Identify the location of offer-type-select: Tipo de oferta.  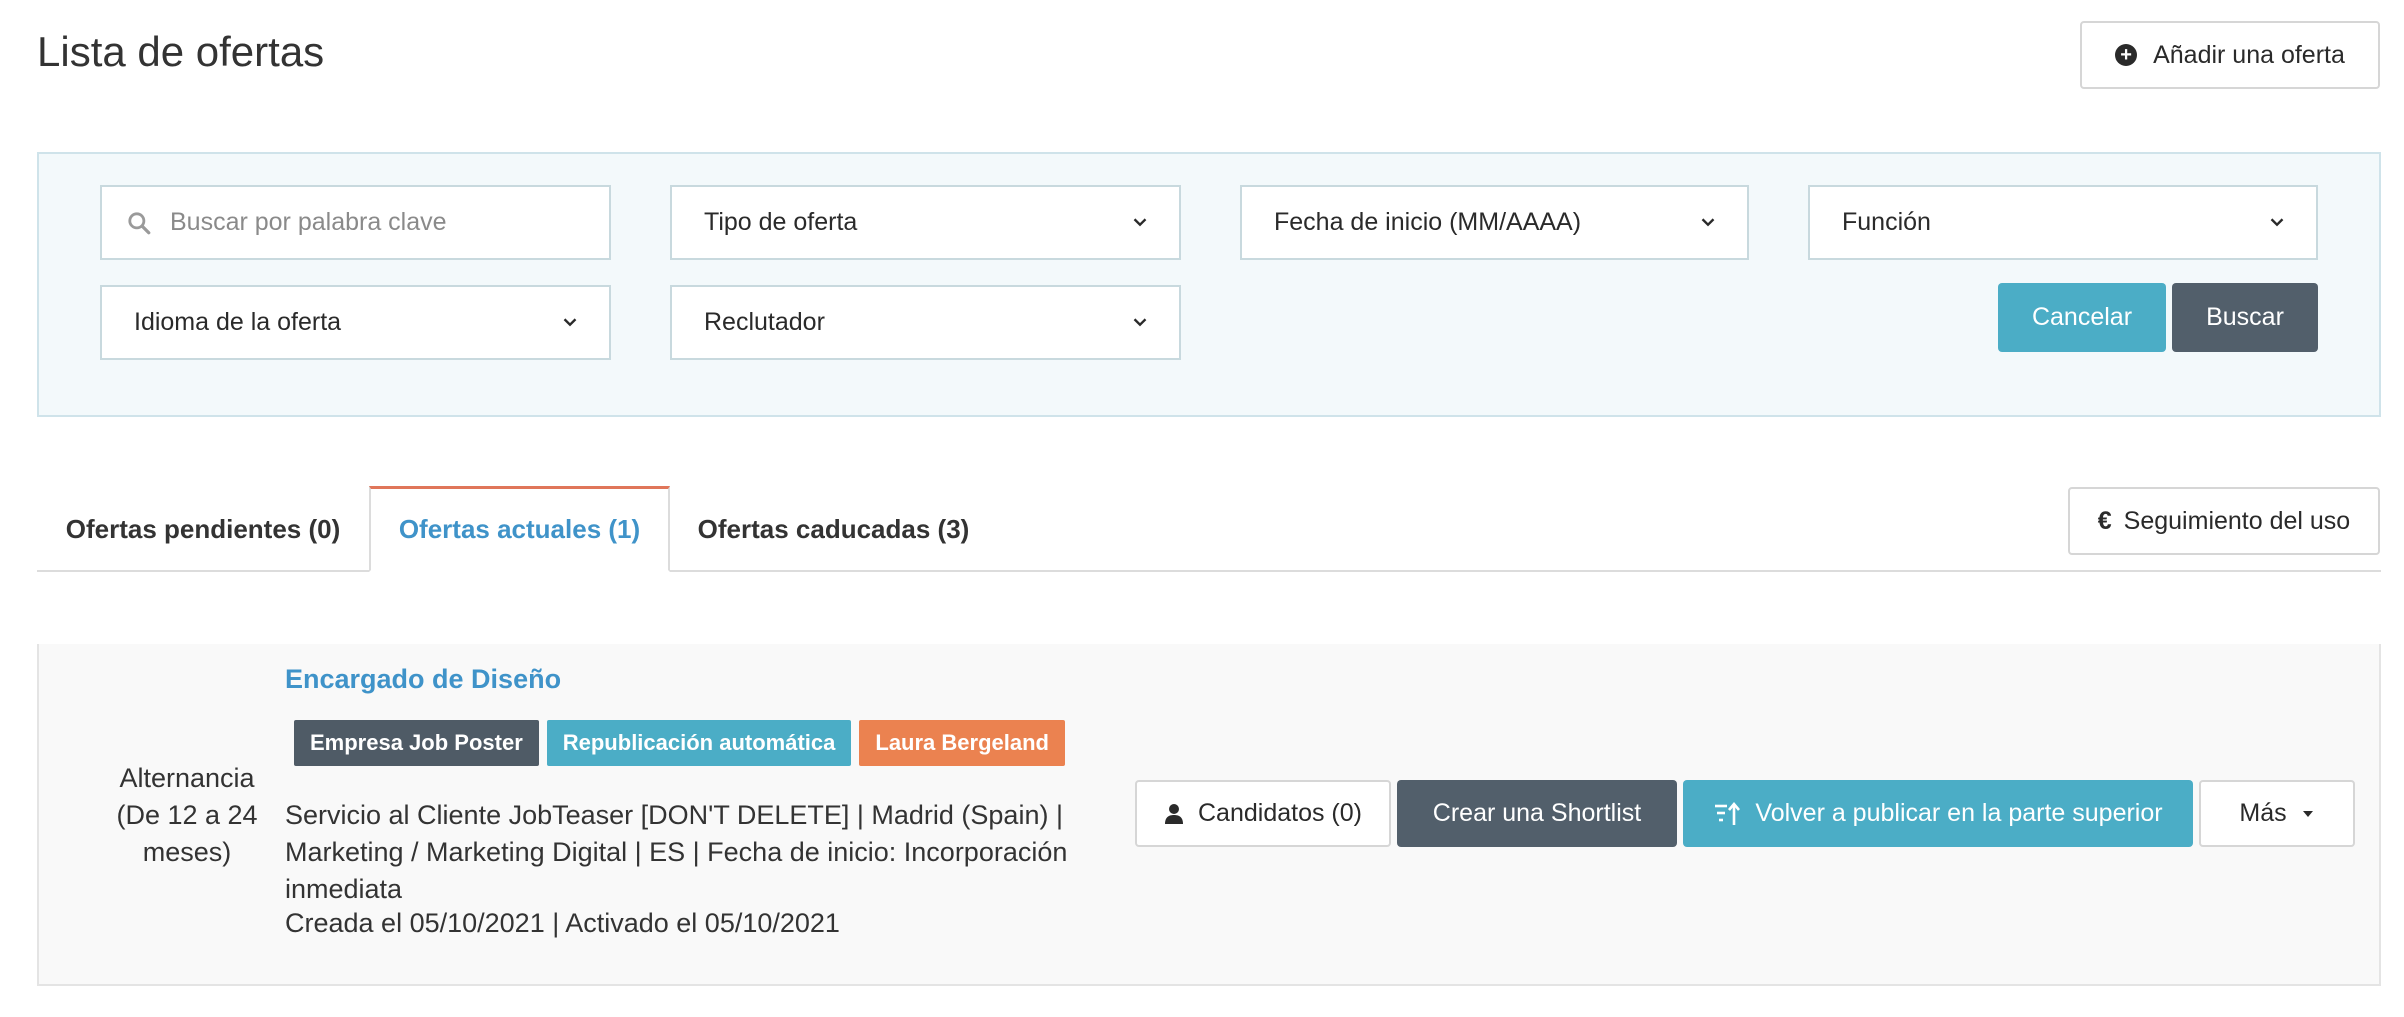
(925, 222).